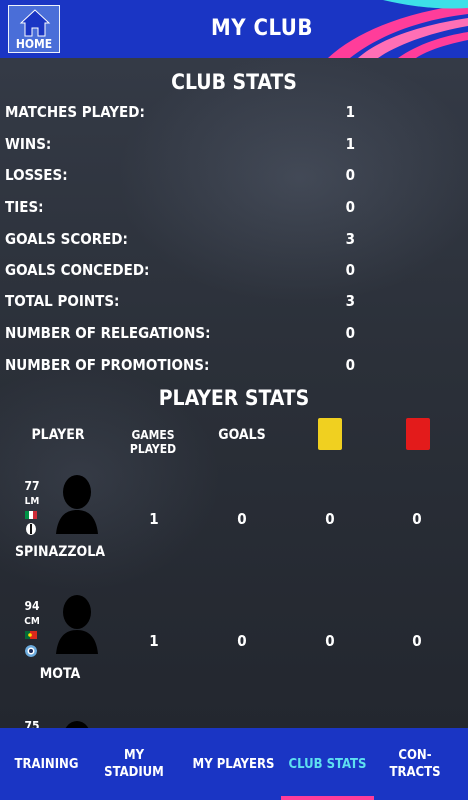 This screenshot has height=800, width=468. I want to click on stat-row-wins: WINS: 1, so click(180, 147).